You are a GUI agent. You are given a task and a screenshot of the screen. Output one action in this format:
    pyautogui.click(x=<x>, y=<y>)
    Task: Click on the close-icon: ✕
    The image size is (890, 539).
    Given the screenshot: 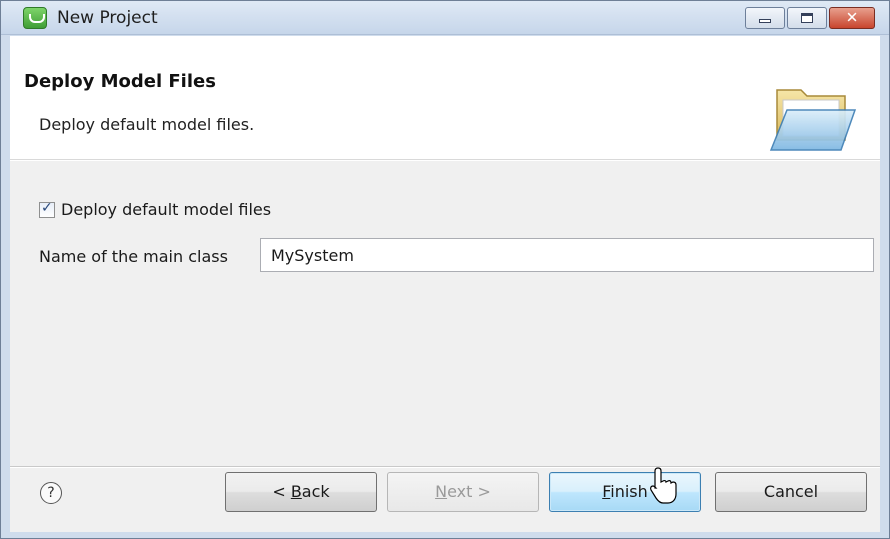 What is the action you would take?
    pyautogui.click(x=852, y=17)
    